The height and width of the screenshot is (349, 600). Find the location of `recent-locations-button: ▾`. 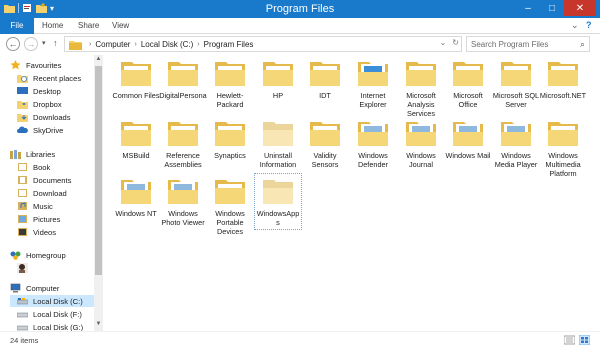

recent-locations-button: ▾ is located at coordinates (44, 43).